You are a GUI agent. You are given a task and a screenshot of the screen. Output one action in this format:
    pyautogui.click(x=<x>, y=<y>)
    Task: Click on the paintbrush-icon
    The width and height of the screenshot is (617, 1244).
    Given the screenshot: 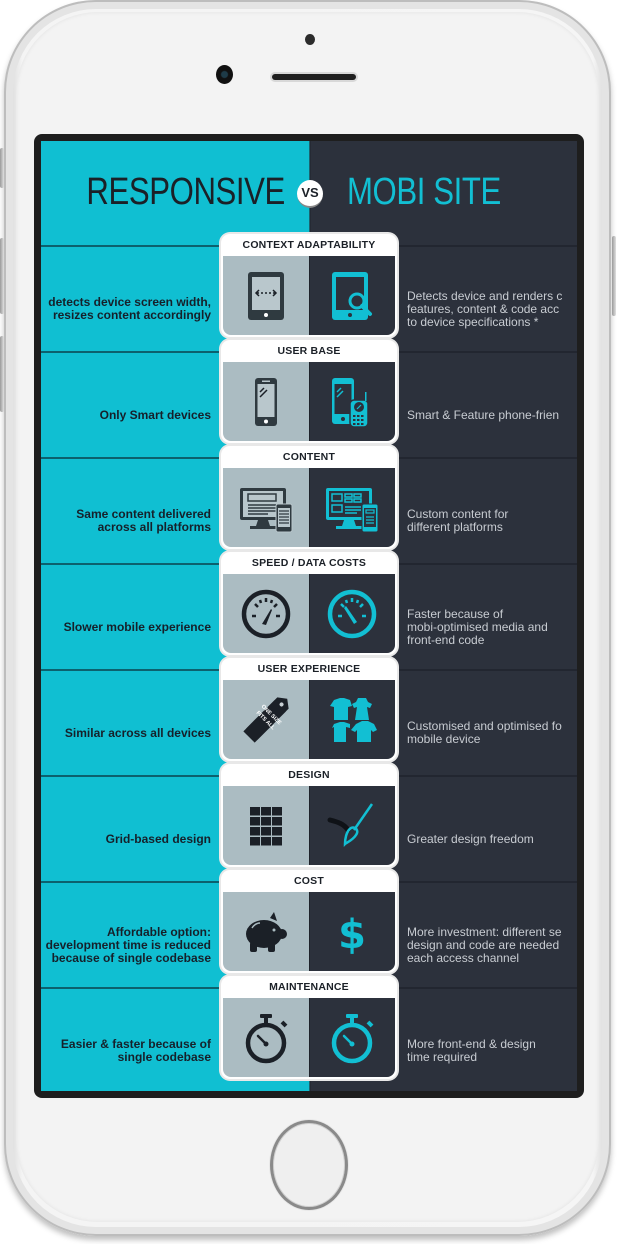 What is the action you would take?
    pyautogui.click(x=350, y=824)
    